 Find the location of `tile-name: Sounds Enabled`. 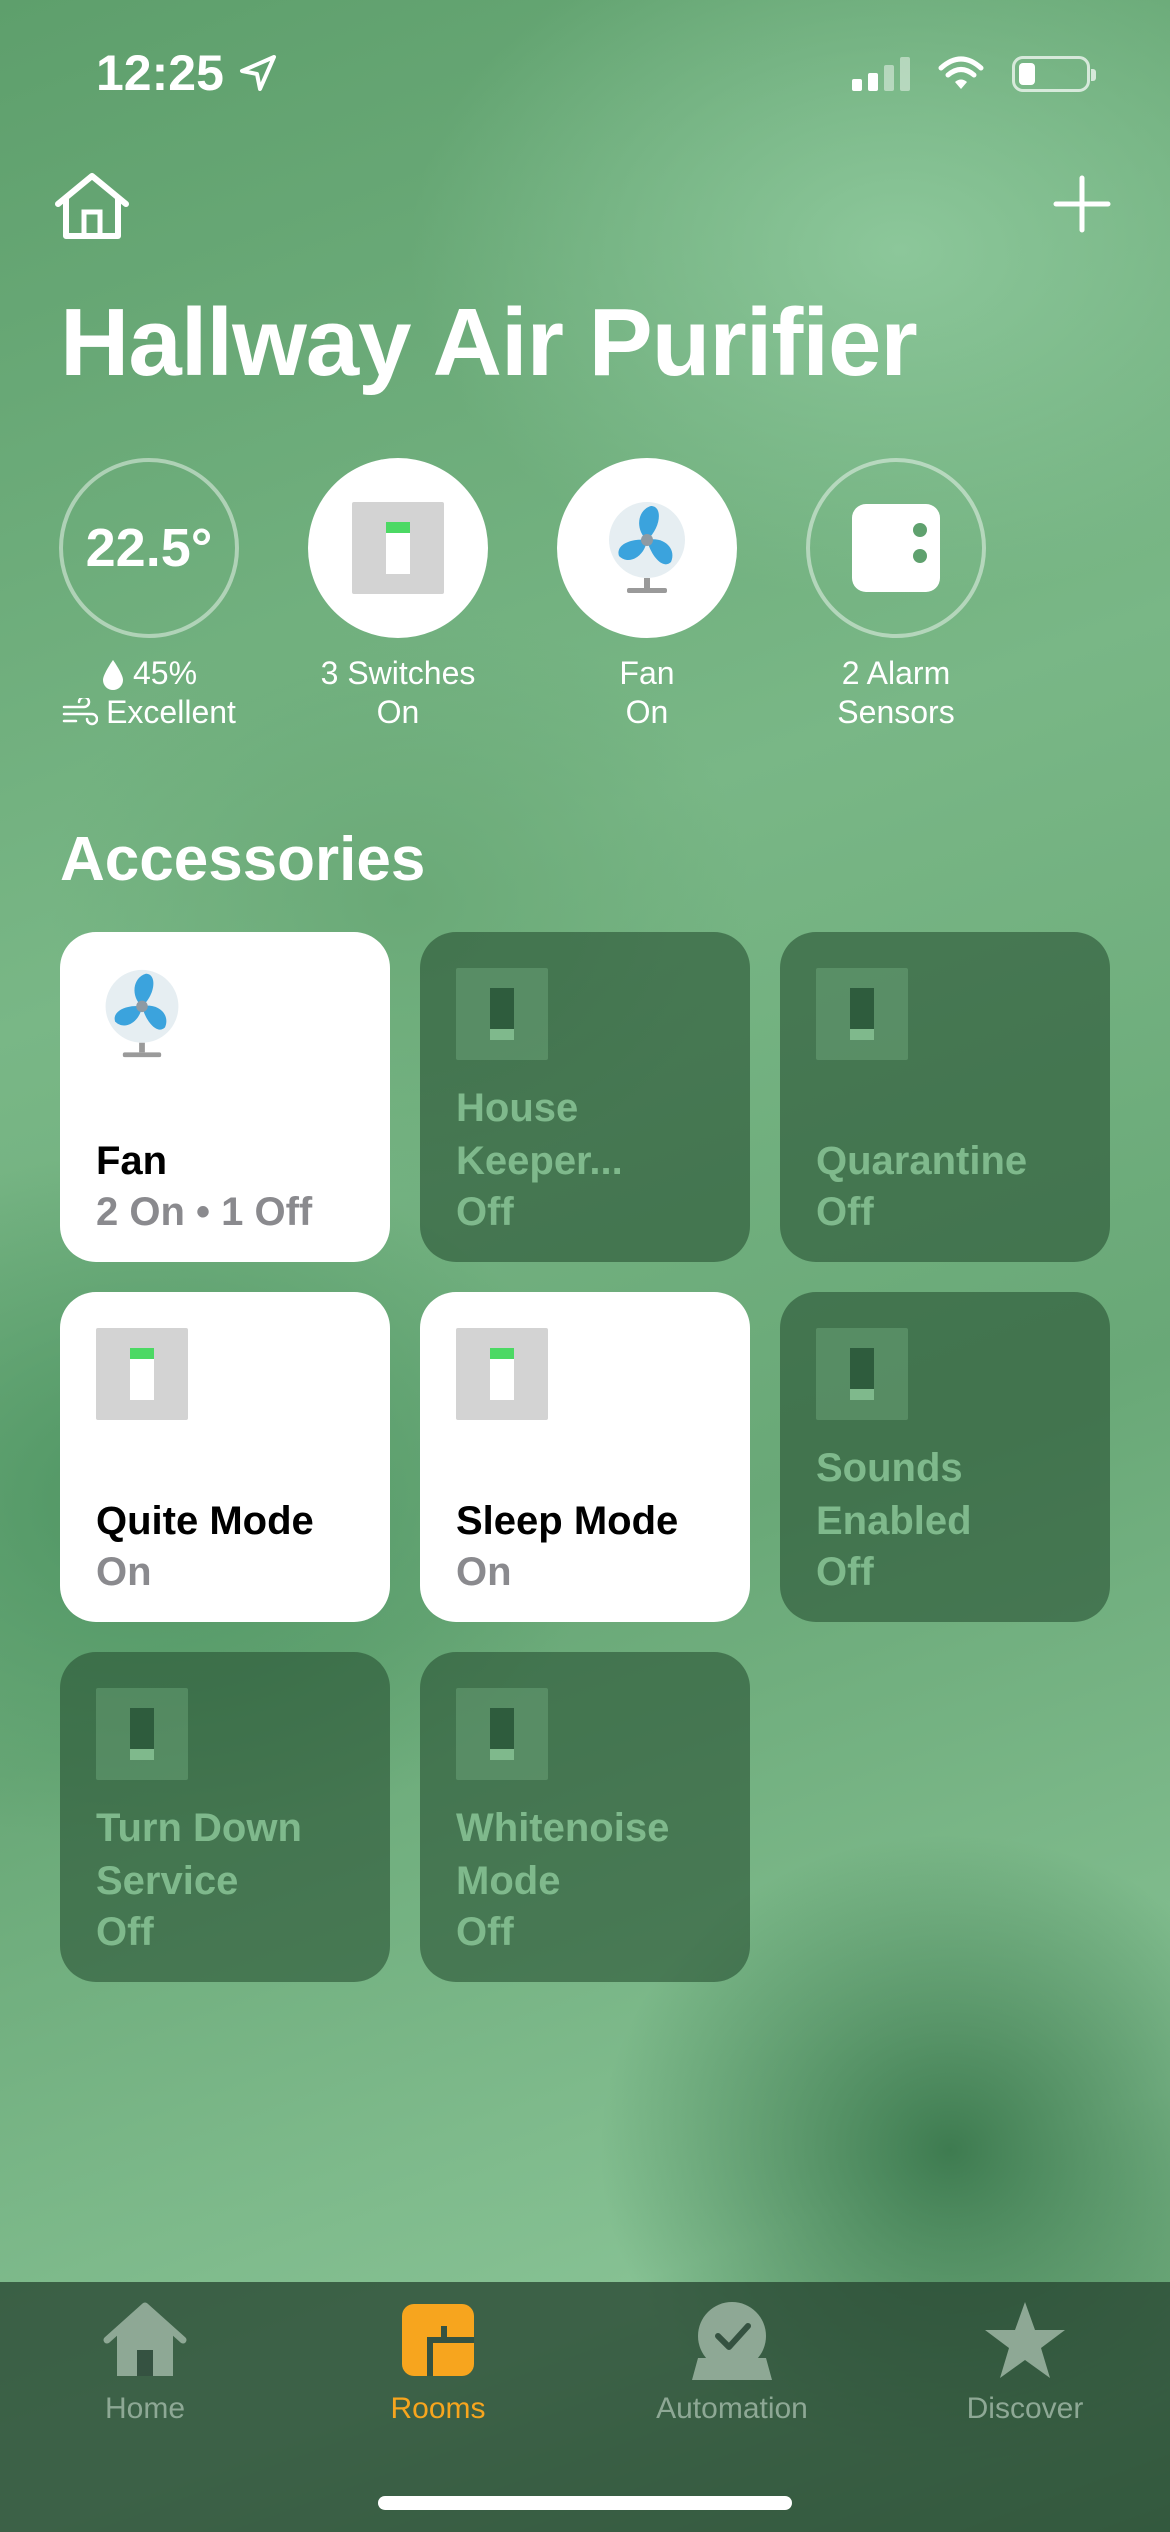

tile-name: Sounds Enabled is located at coordinates (894, 1494).